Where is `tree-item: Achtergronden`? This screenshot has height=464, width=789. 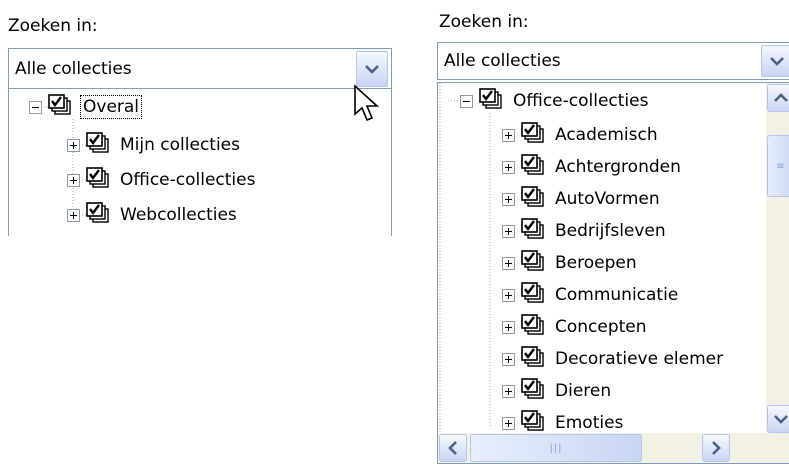 tree-item: Achtergronden is located at coordinates (592, 167).